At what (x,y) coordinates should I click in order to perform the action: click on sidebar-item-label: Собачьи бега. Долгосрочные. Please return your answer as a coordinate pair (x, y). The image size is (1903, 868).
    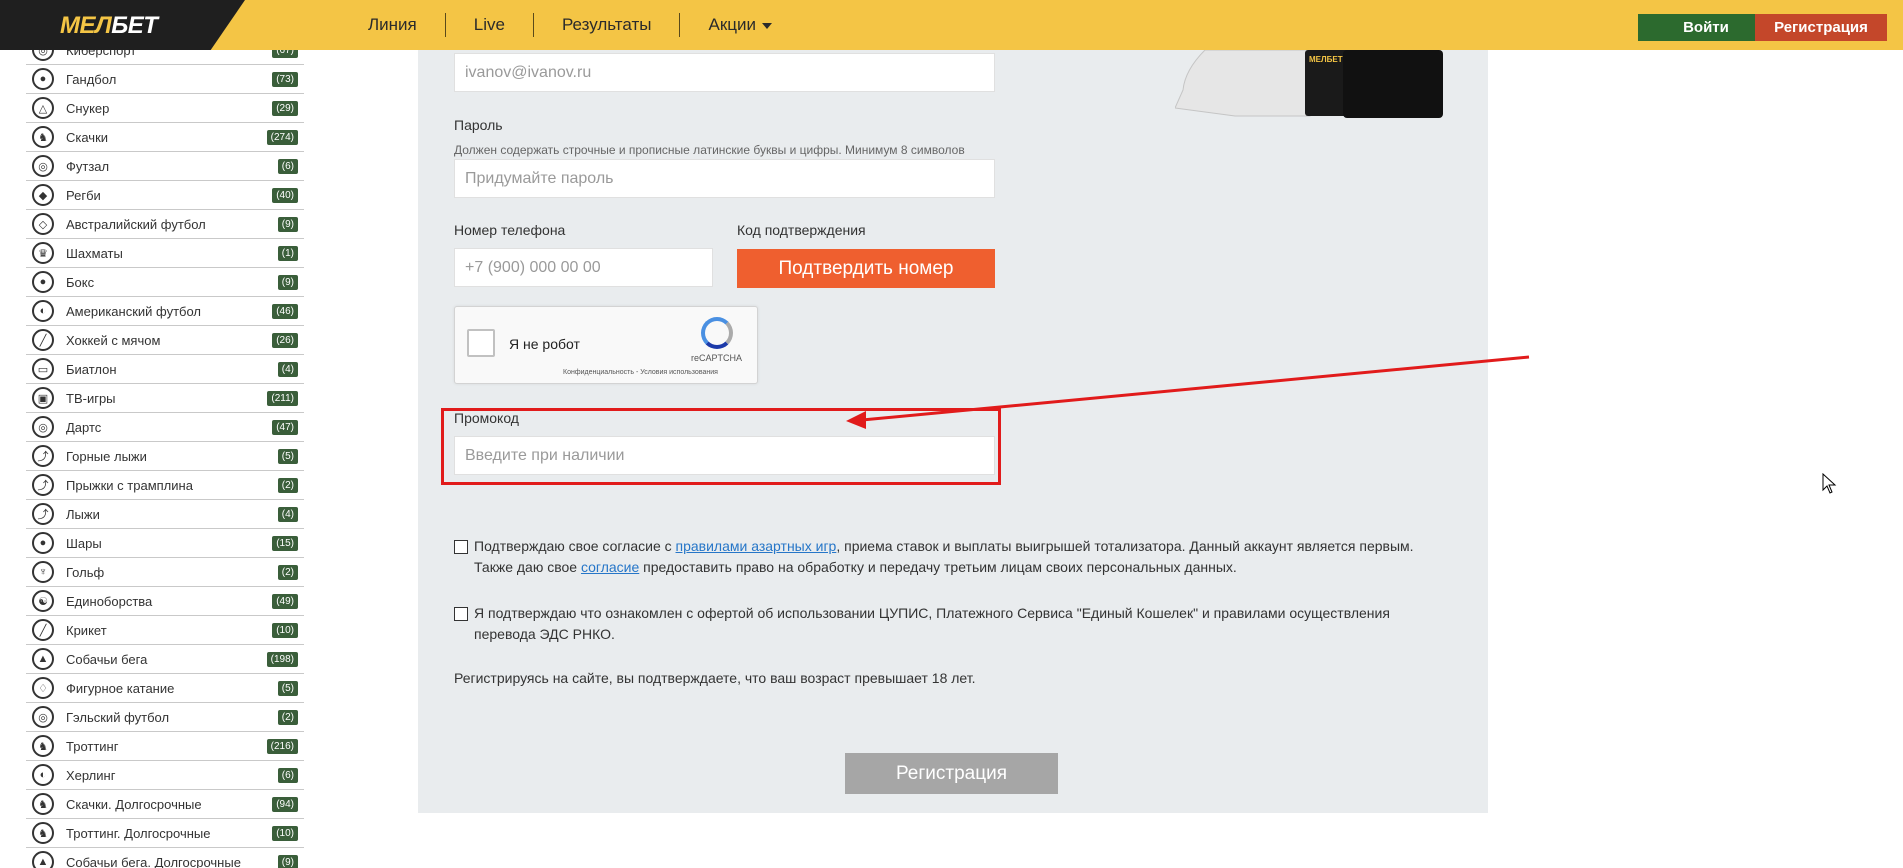
    Looking at the image, I should click on (153, 861).